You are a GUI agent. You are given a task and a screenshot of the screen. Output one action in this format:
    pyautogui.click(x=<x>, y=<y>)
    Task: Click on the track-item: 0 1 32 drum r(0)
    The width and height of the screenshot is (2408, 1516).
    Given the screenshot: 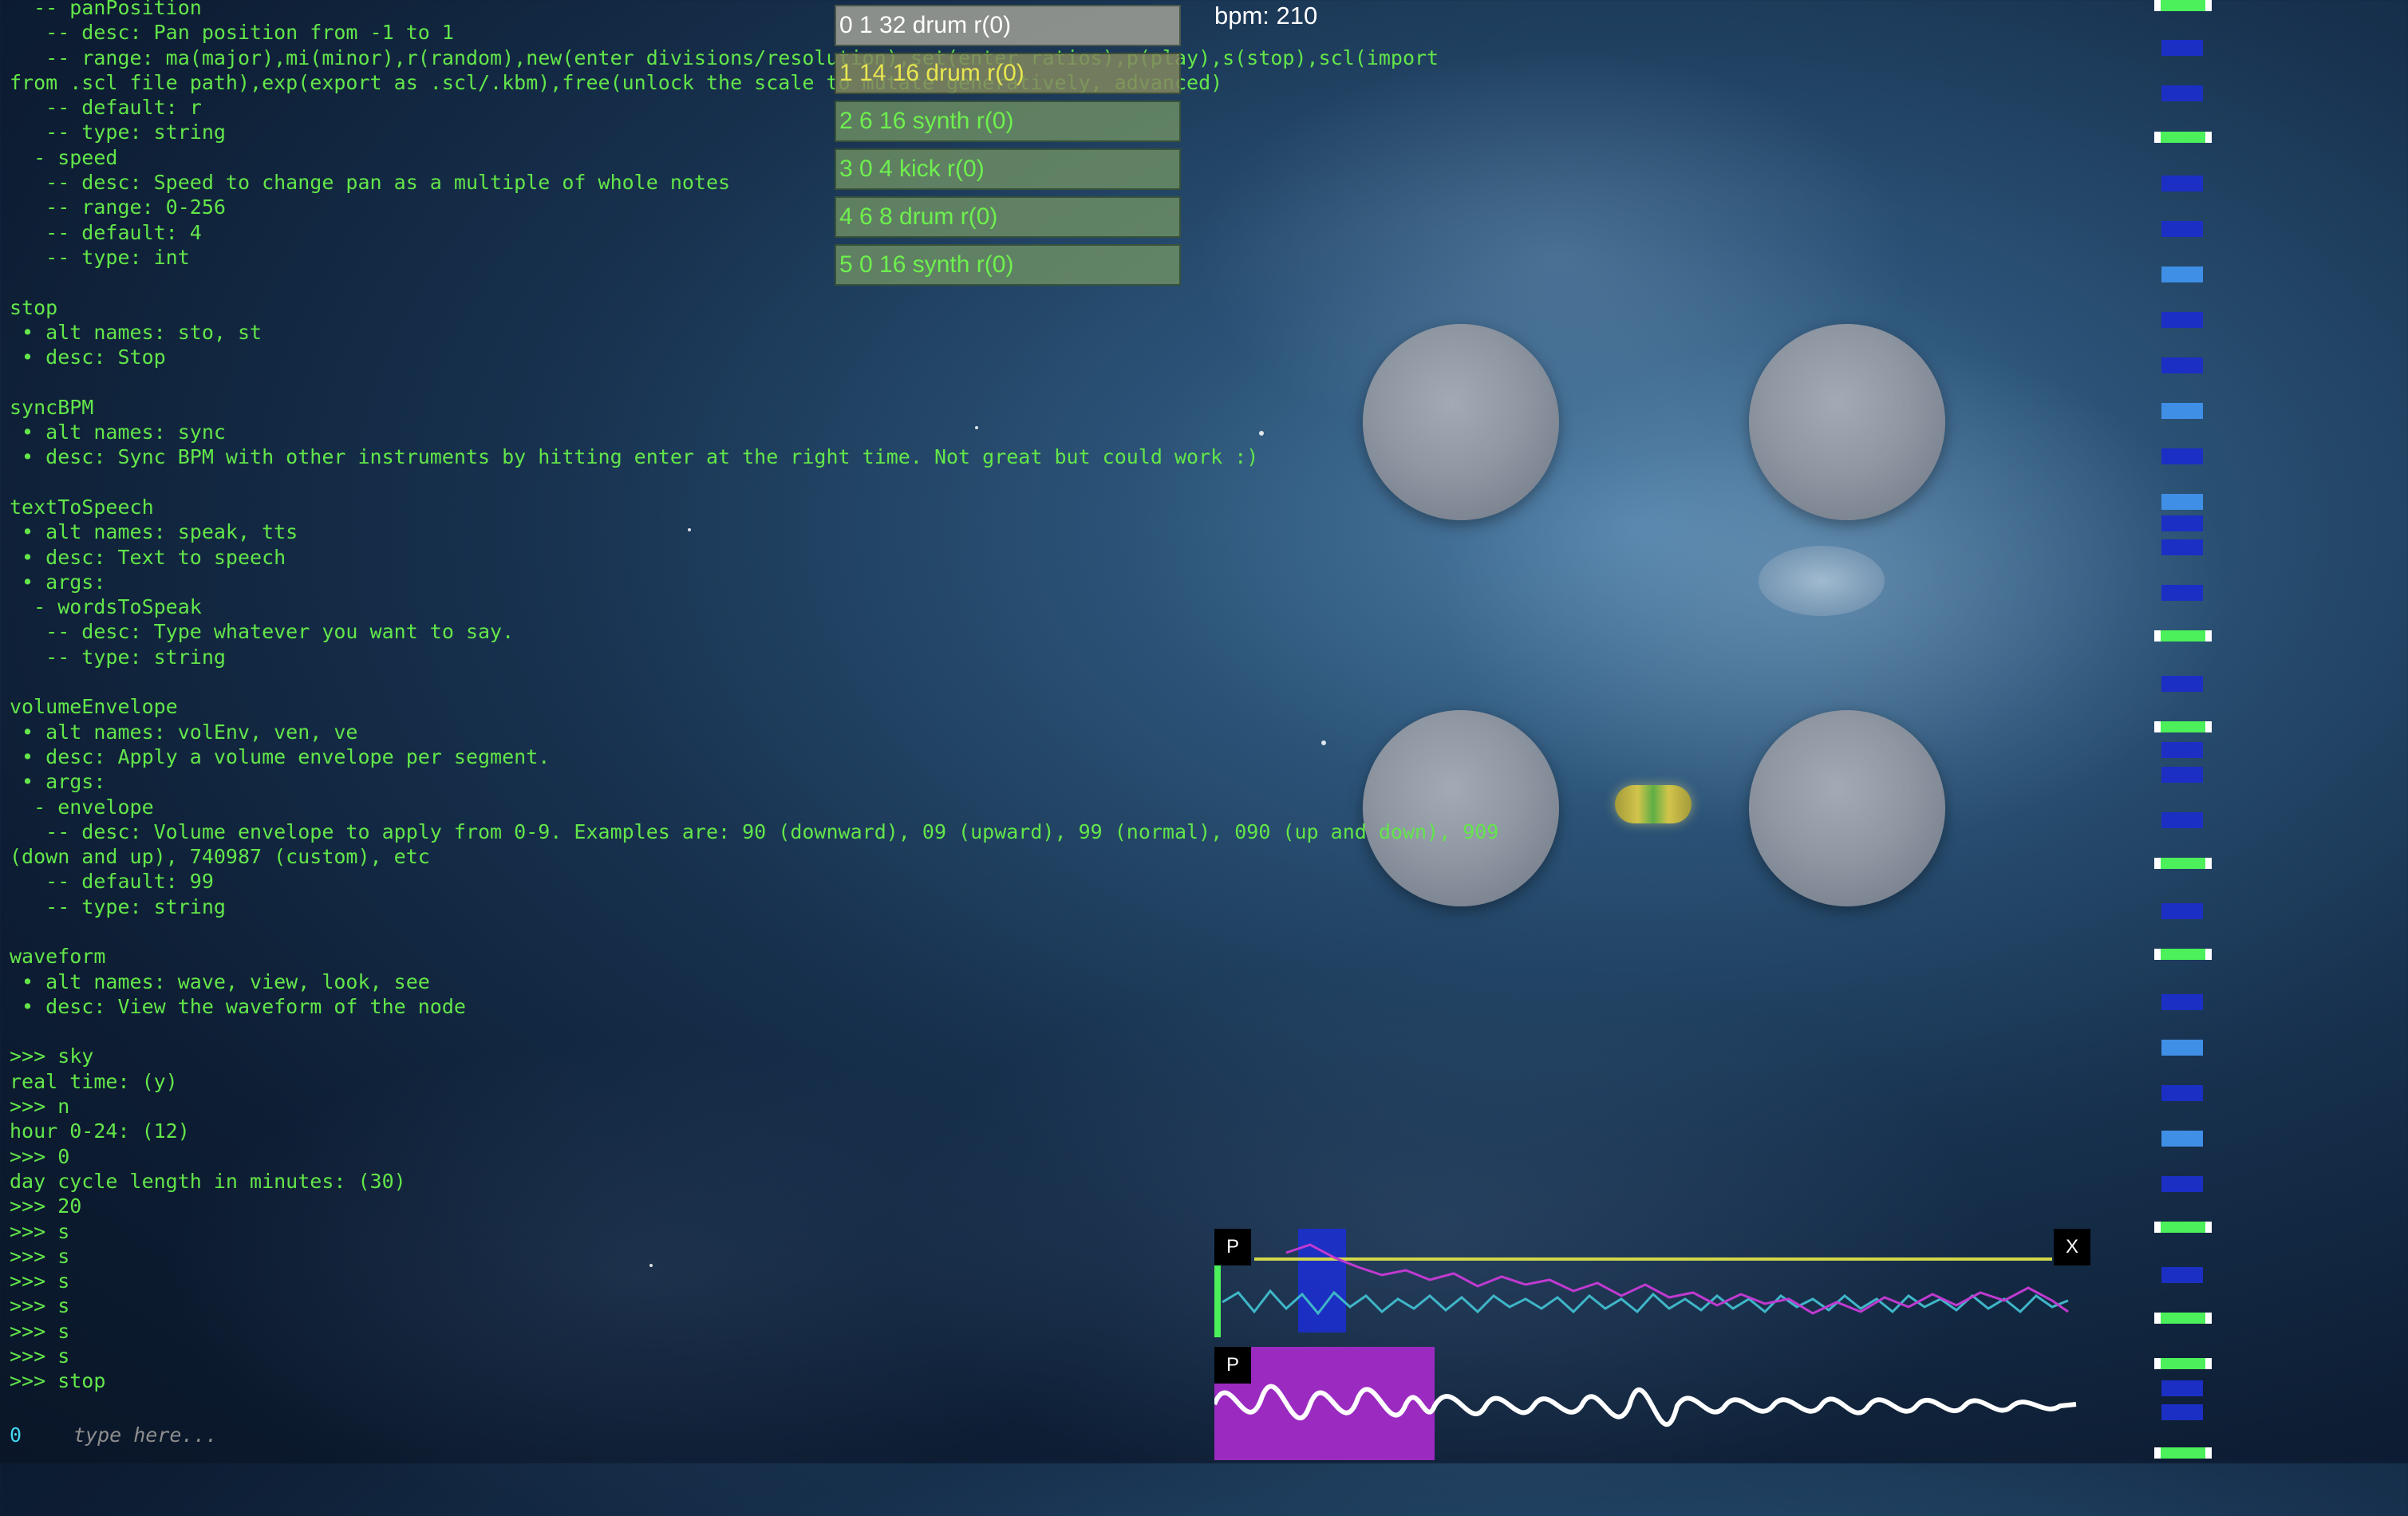 What is the action you would take?
    pyautogui.click(x=1008, y=25)
    